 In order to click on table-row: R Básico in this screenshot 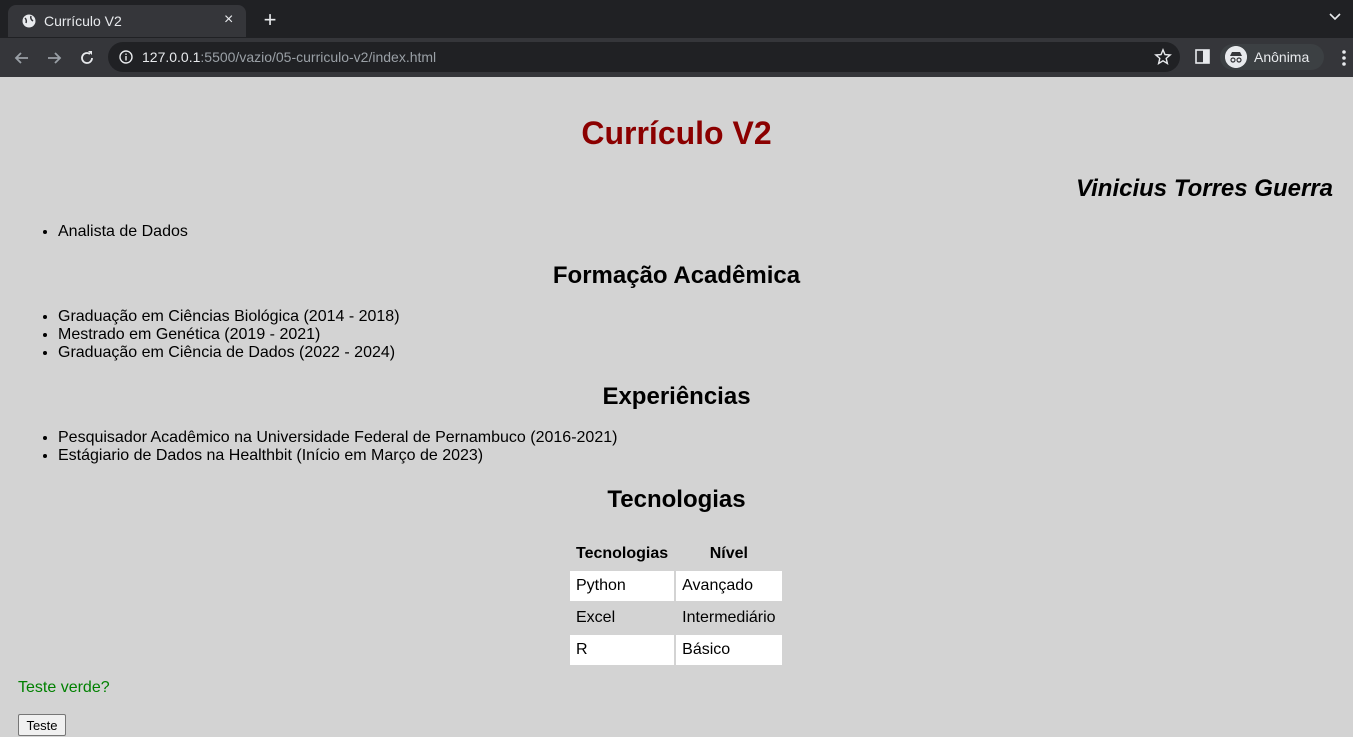, I will do `click(676, 650)`.